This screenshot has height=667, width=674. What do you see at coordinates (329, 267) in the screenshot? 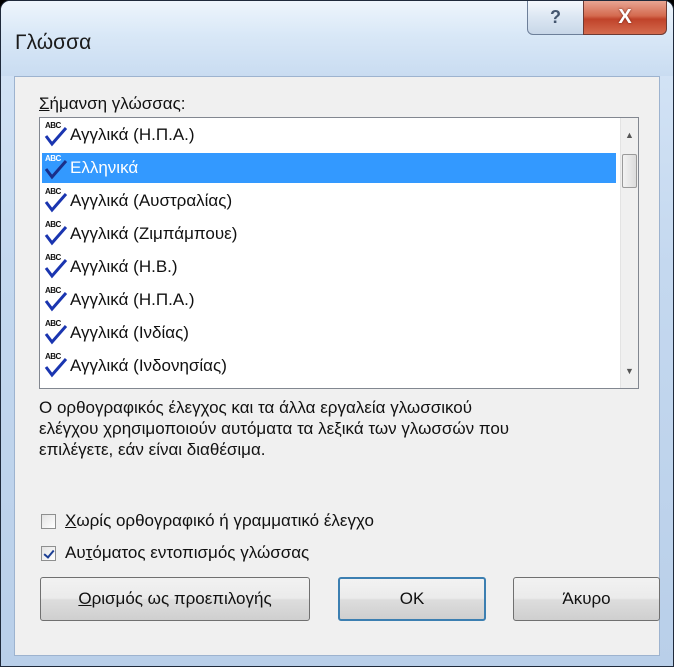
I see `language-list-item: ABC Αγγλικά (Η.Β.)` at bounding box center [329, 267].